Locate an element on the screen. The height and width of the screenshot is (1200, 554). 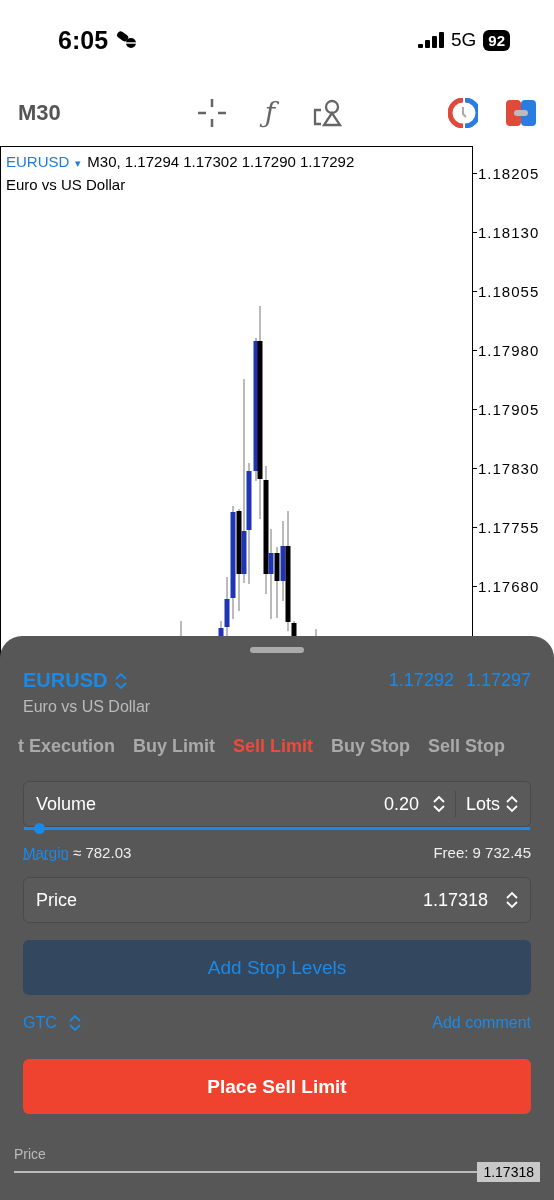
expiration-chevron-icon is located at coordinates (74, 1023).